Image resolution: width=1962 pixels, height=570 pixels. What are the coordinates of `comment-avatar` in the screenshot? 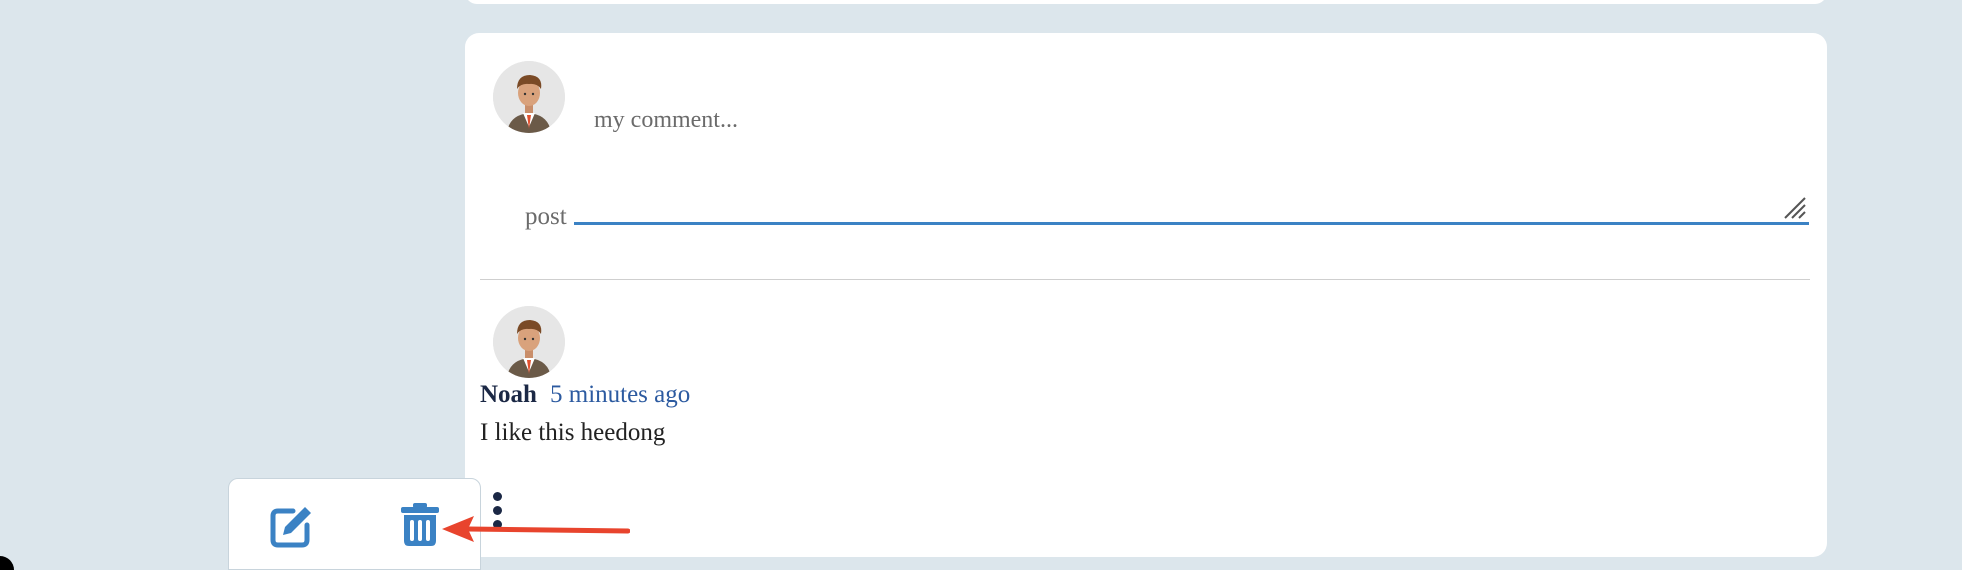 It's located at (529, 342).